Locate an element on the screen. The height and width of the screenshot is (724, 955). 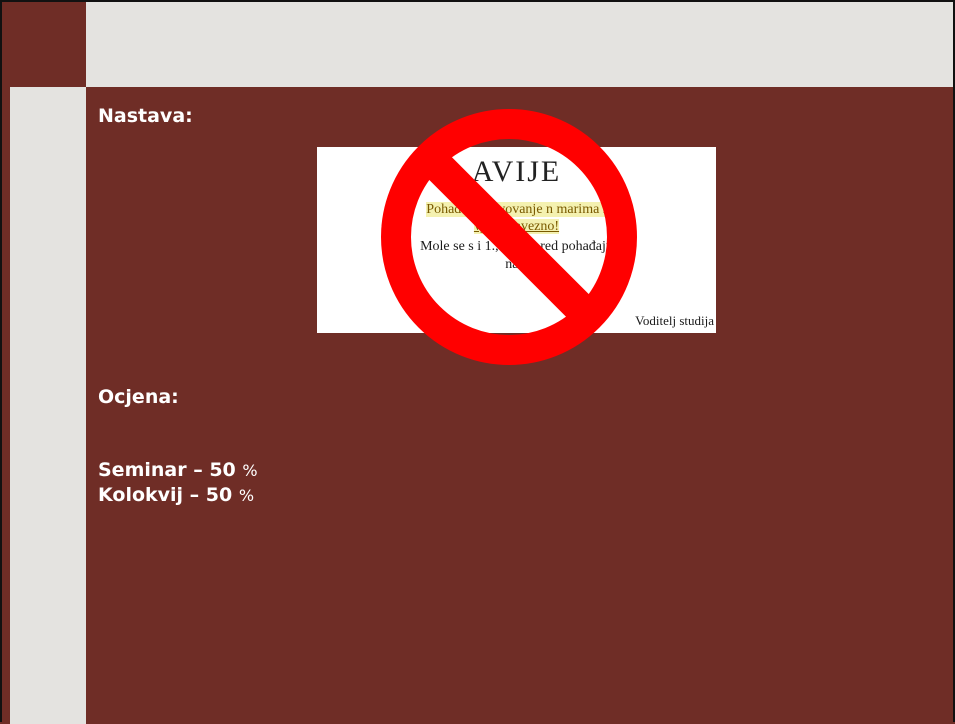
notice-line-1: Pohađanj ustvovanje n marima i is located at coordinates (516, 209).